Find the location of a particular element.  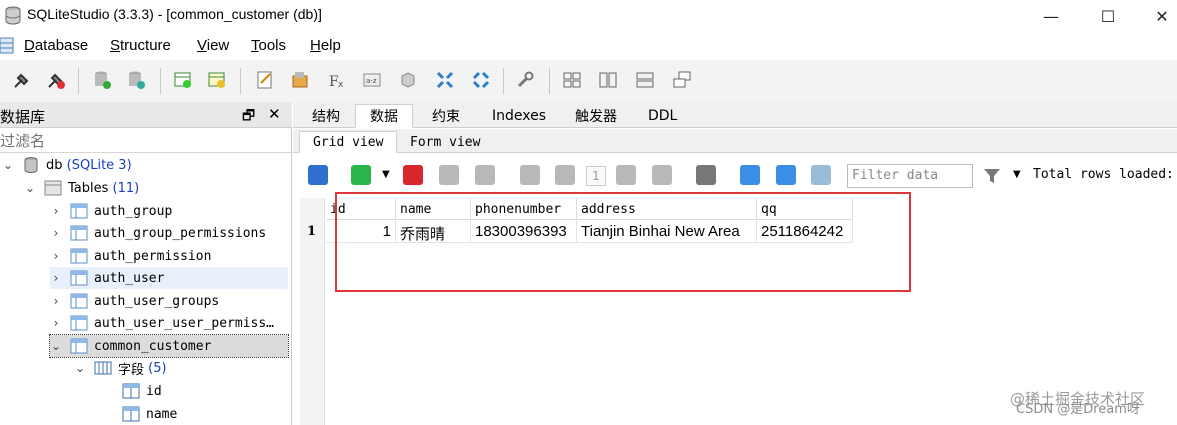

print-icon is located at coordinates (706, 175).